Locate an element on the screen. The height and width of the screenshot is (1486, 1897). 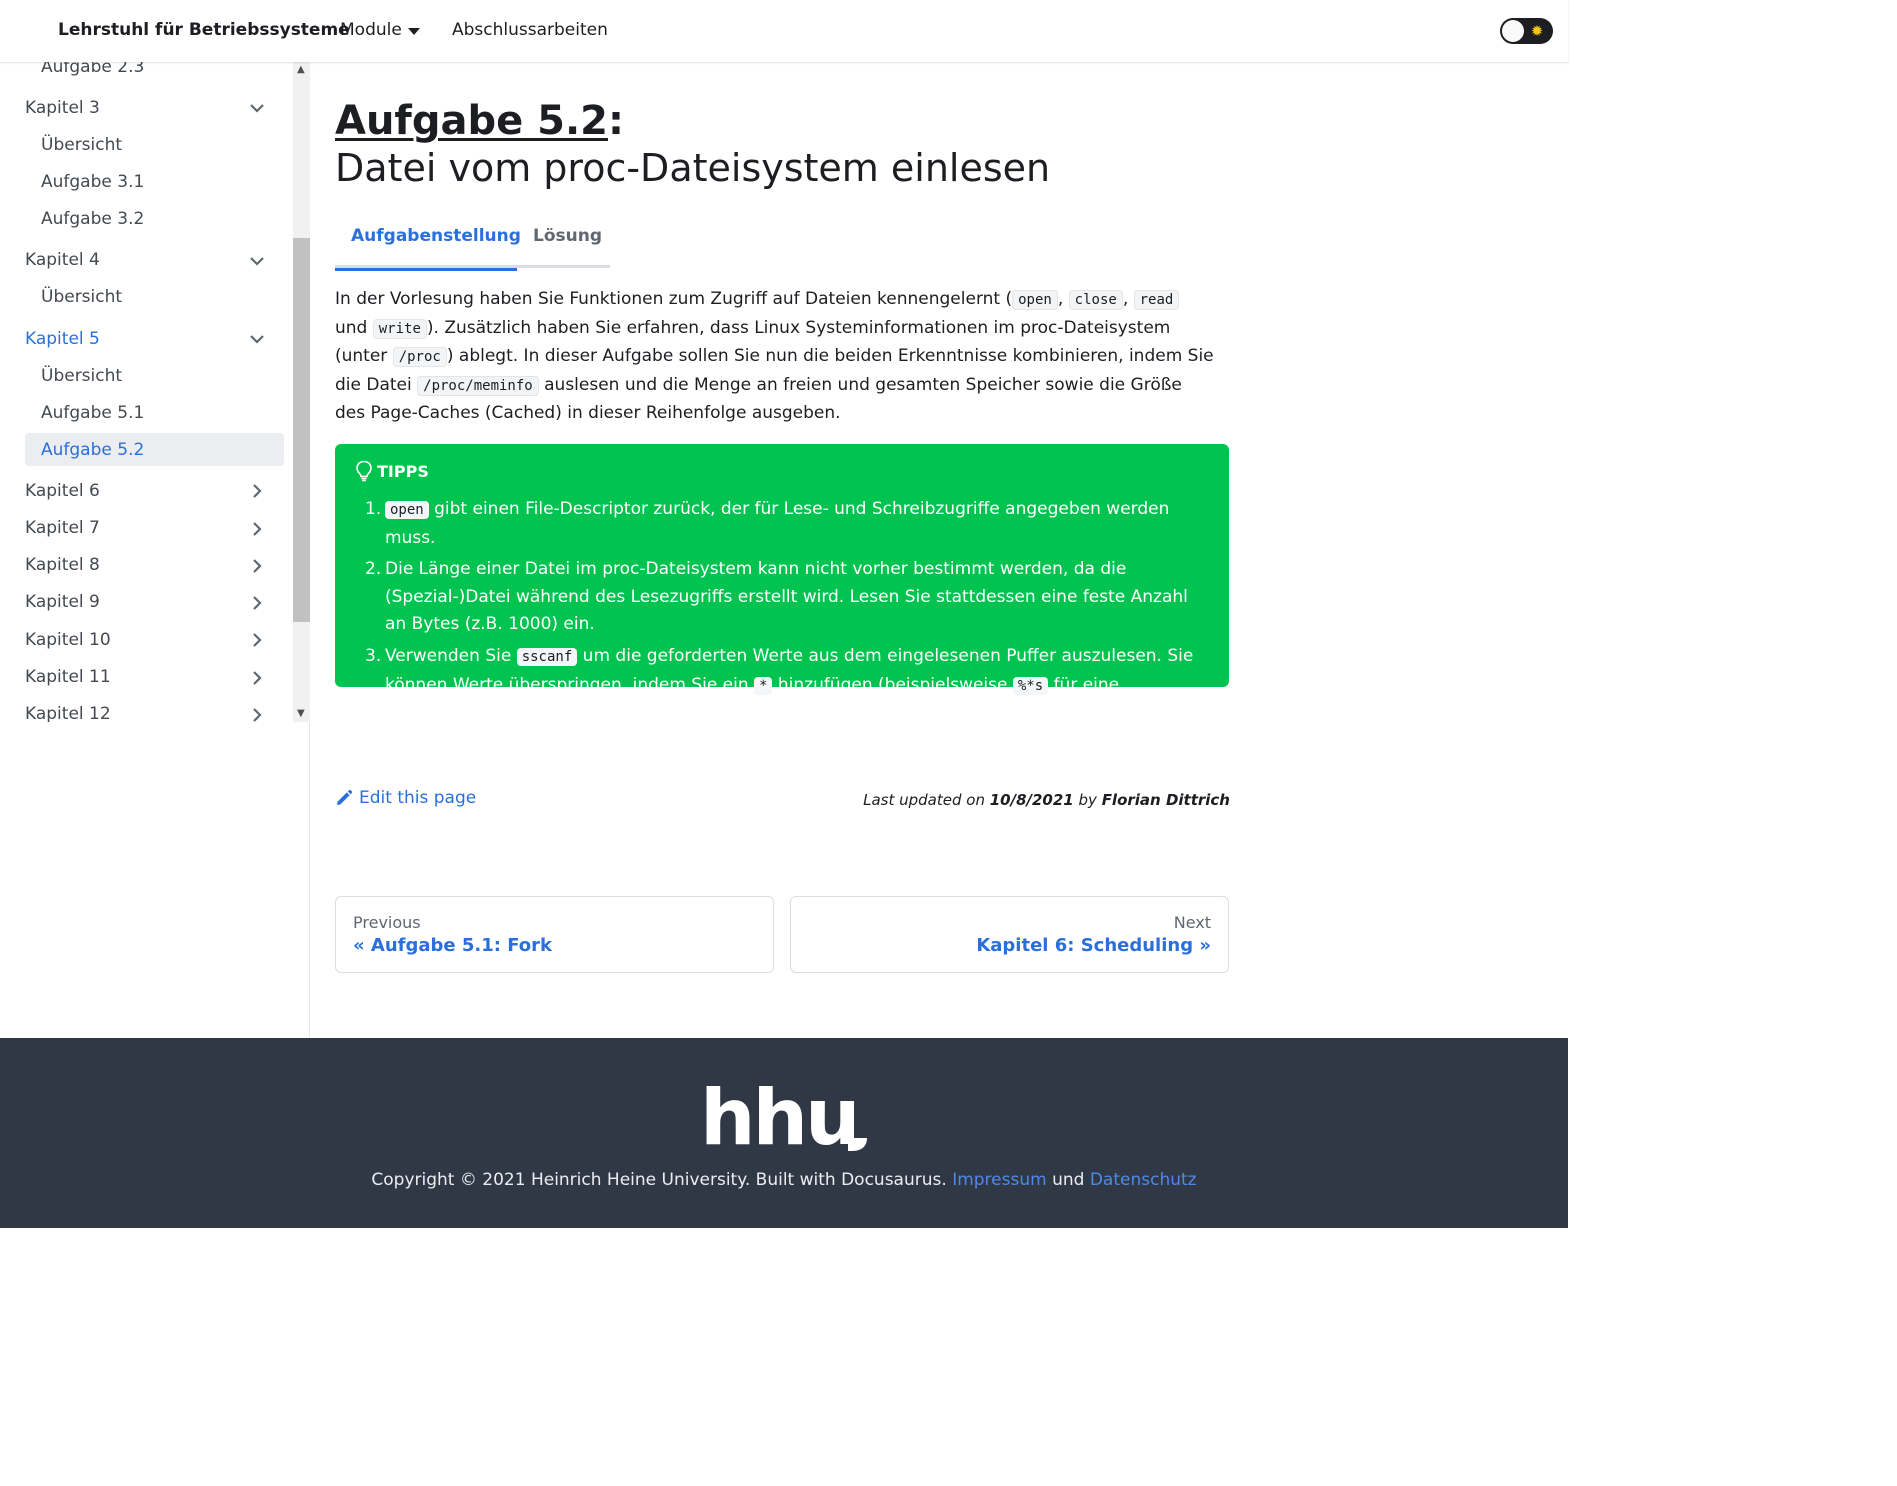
pagination-next-sublabel: Next is located at coordinates (1192, 922).